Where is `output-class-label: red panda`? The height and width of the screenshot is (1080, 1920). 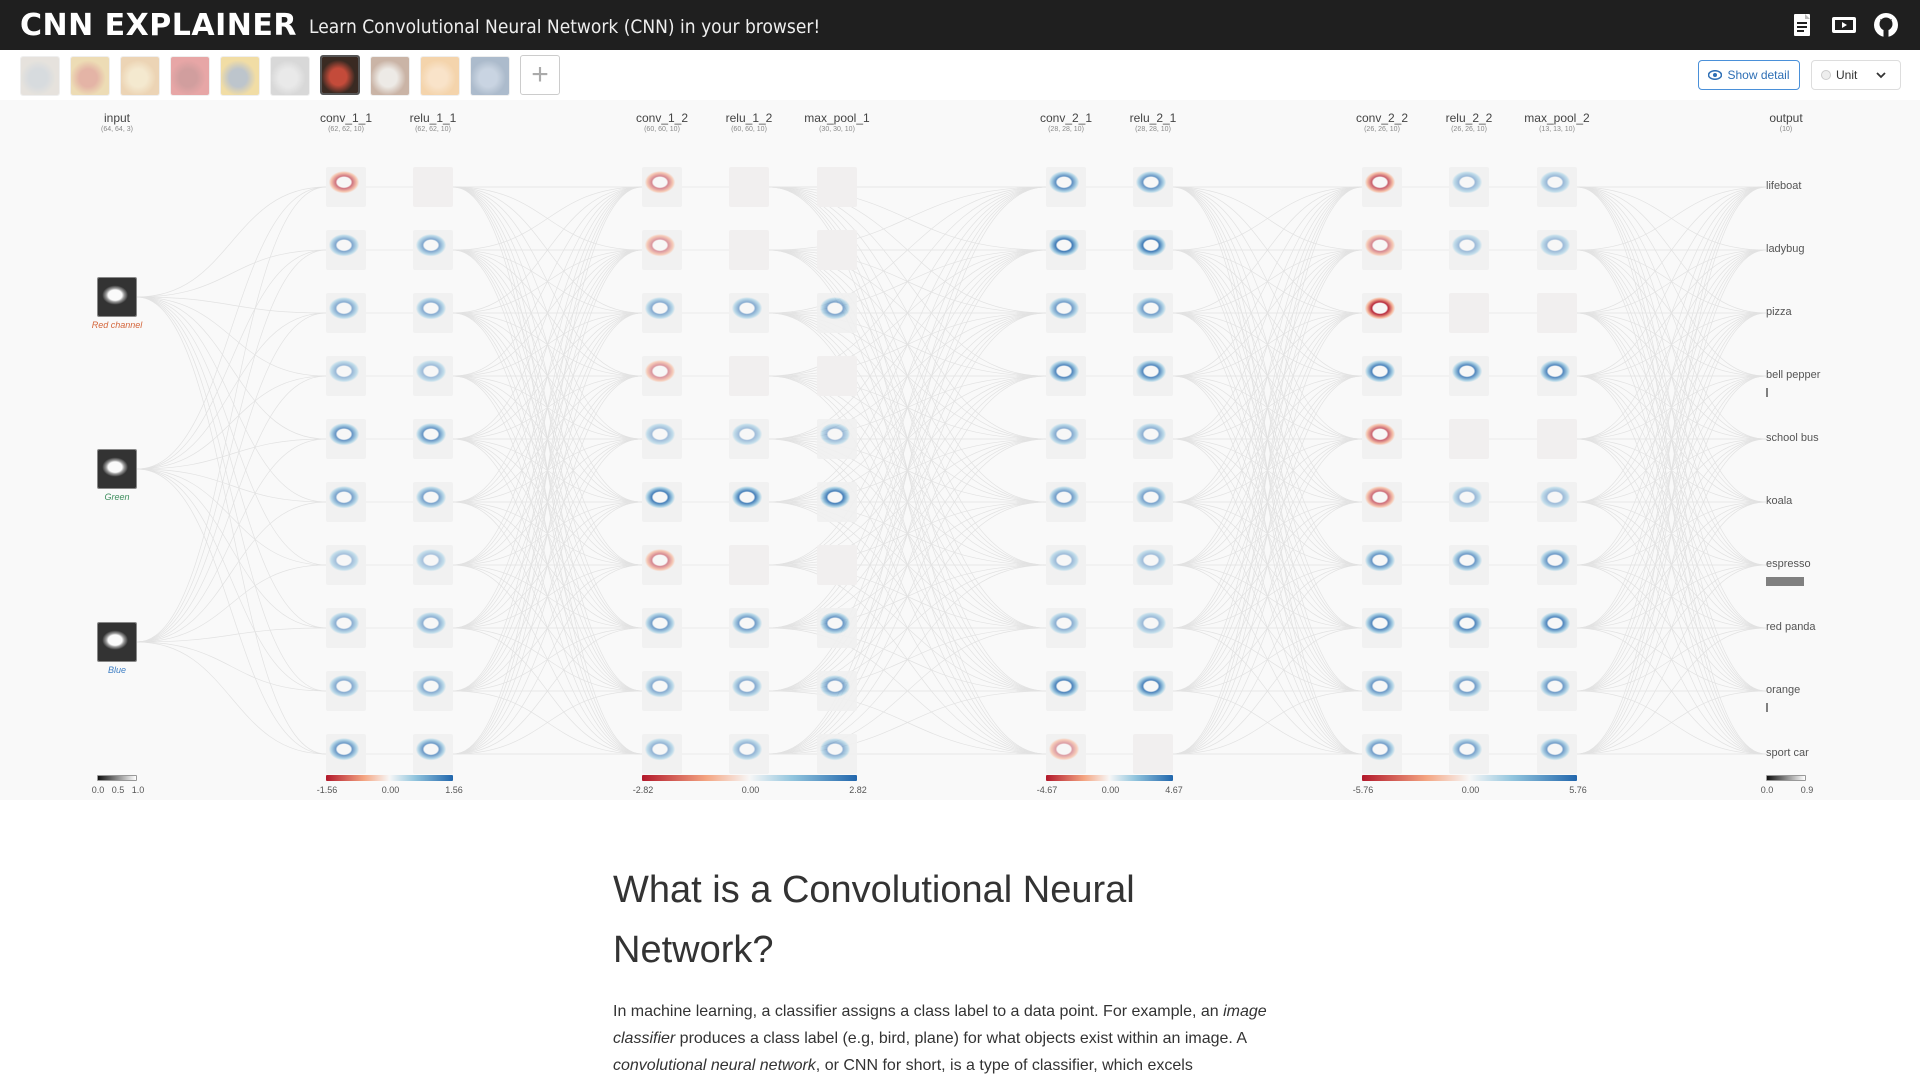 output-class-label: red panda is located at coordinates (1791, 627).